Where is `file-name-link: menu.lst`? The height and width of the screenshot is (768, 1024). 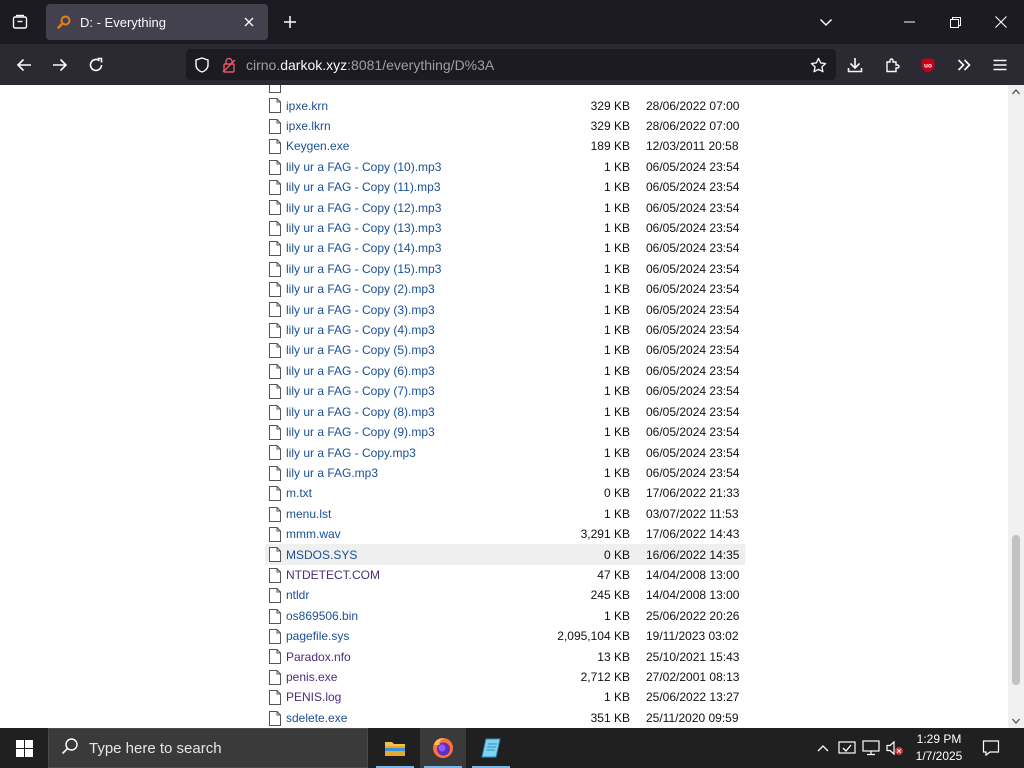 file-name-link: menu.lst is located at coordinates (308, 514).